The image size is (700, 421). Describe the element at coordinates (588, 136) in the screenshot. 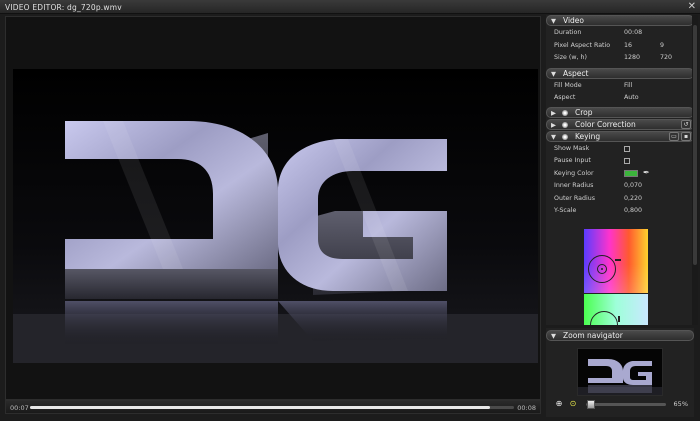

I see `section-keying-title: Keying` at that location.